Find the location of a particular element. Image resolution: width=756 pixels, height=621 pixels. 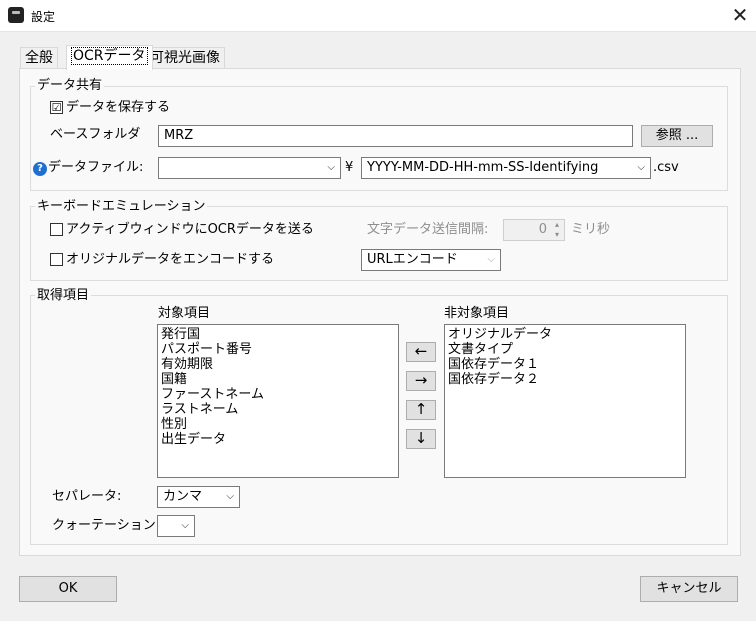

save-data-label: データを保存する is located at coordinates (118, 107).